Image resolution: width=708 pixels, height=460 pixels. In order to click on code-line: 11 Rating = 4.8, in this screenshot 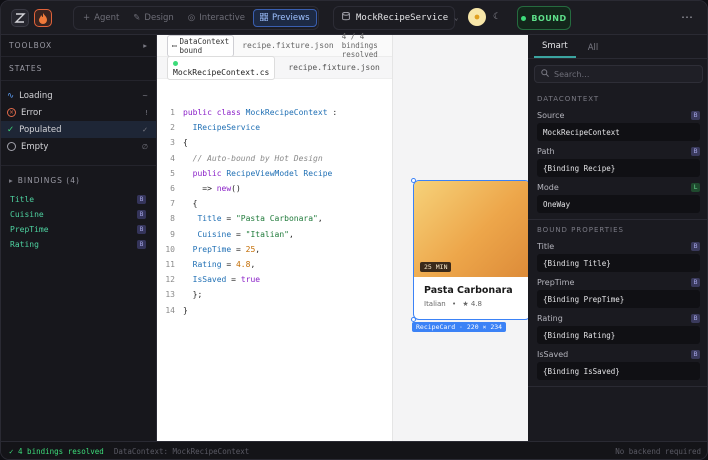, I will do `click(275, 264)`.